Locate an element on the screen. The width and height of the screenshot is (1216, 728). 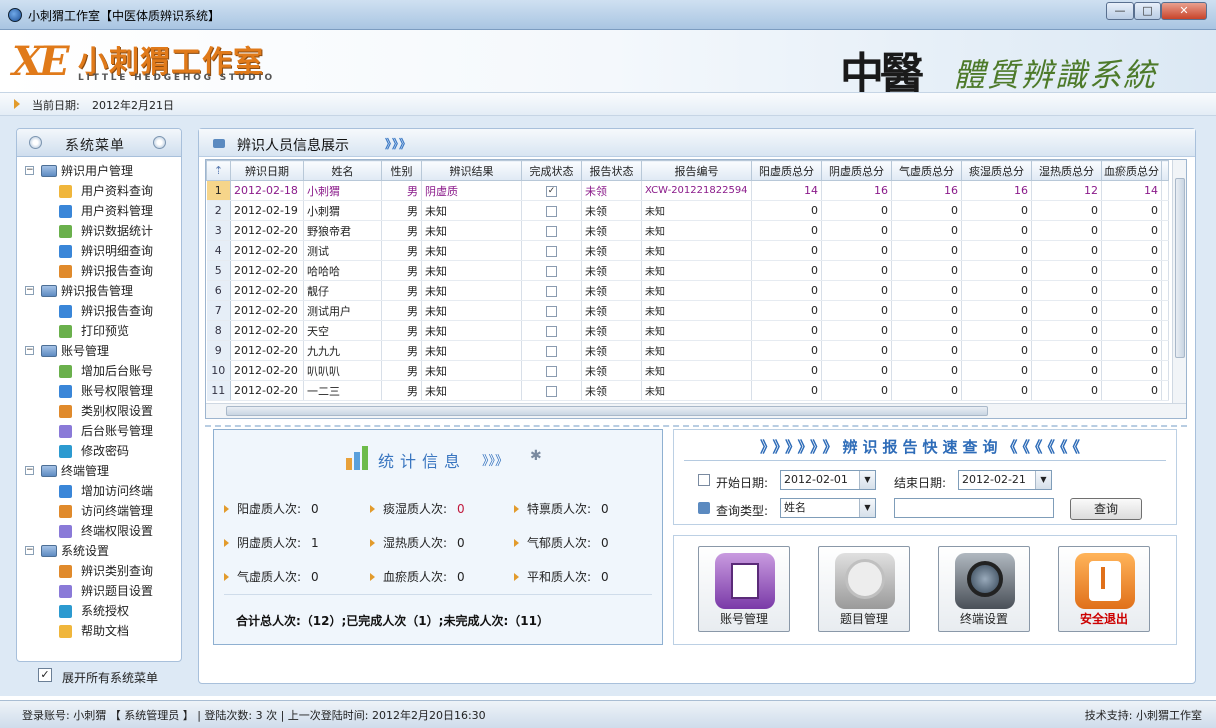
sidebar-item-label: 用户资料管理 is located at coordinates (117, 211).